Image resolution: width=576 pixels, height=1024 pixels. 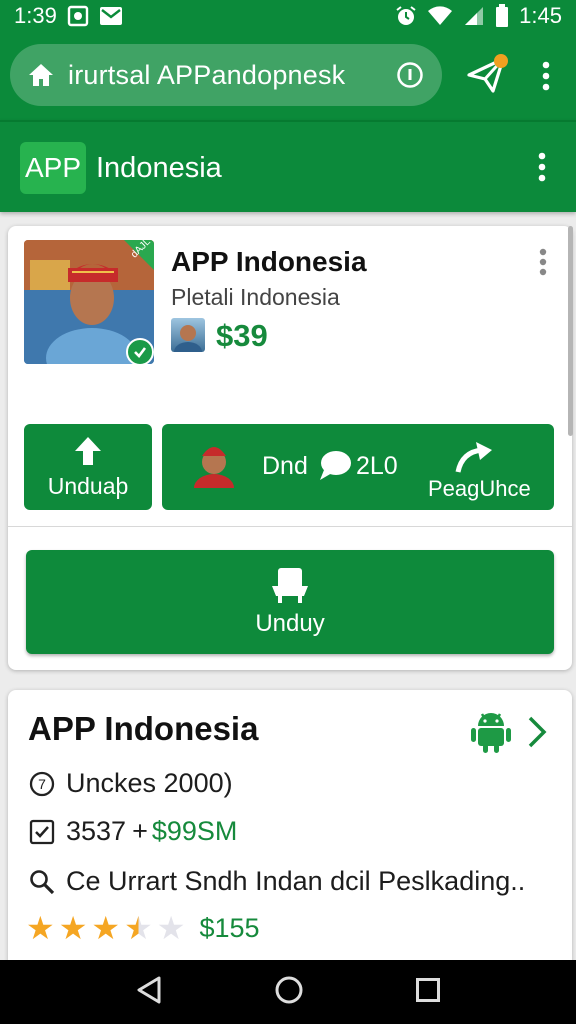 I want to click on back-icon, so click(x=149, y=992).